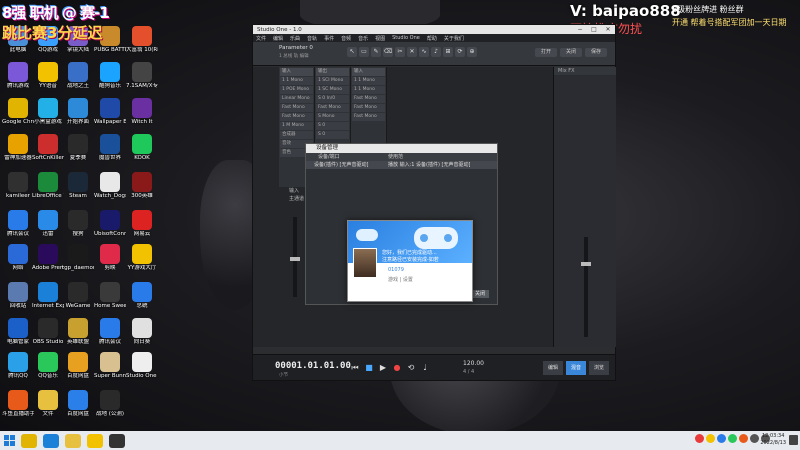 This screenshot has width=800, height=450. What do you see at coordinates (78, 152) in the screenshot?
I see `desktop-icon: 夏季赛` at bounding box center [78, 152].